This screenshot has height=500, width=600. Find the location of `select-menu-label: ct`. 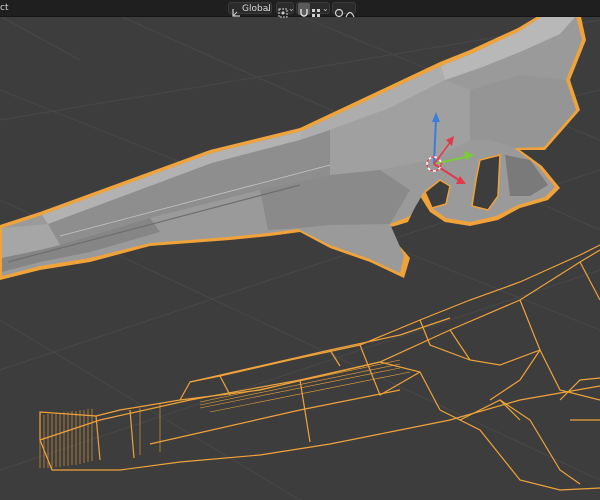

select-menu-label: ct is located at coordinates (4, 8).